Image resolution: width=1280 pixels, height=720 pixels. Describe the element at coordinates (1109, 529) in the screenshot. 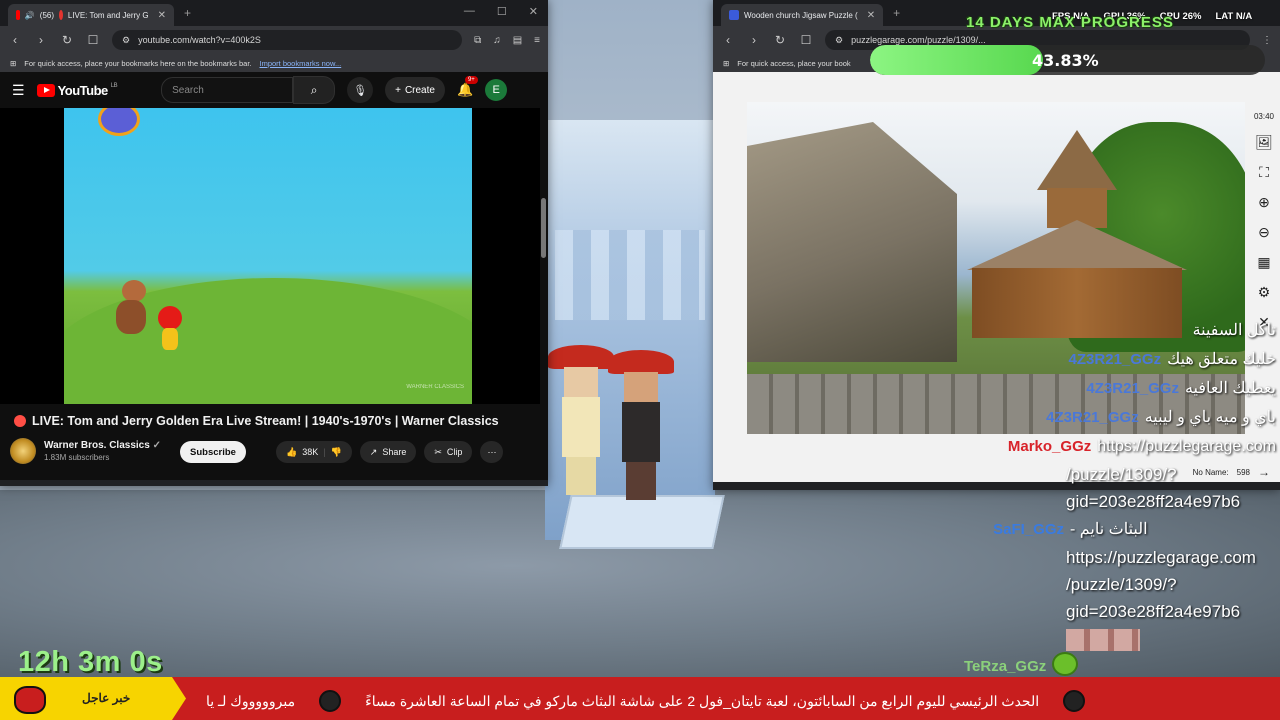

I see `chat-text: - البثاث نايم` at that location.